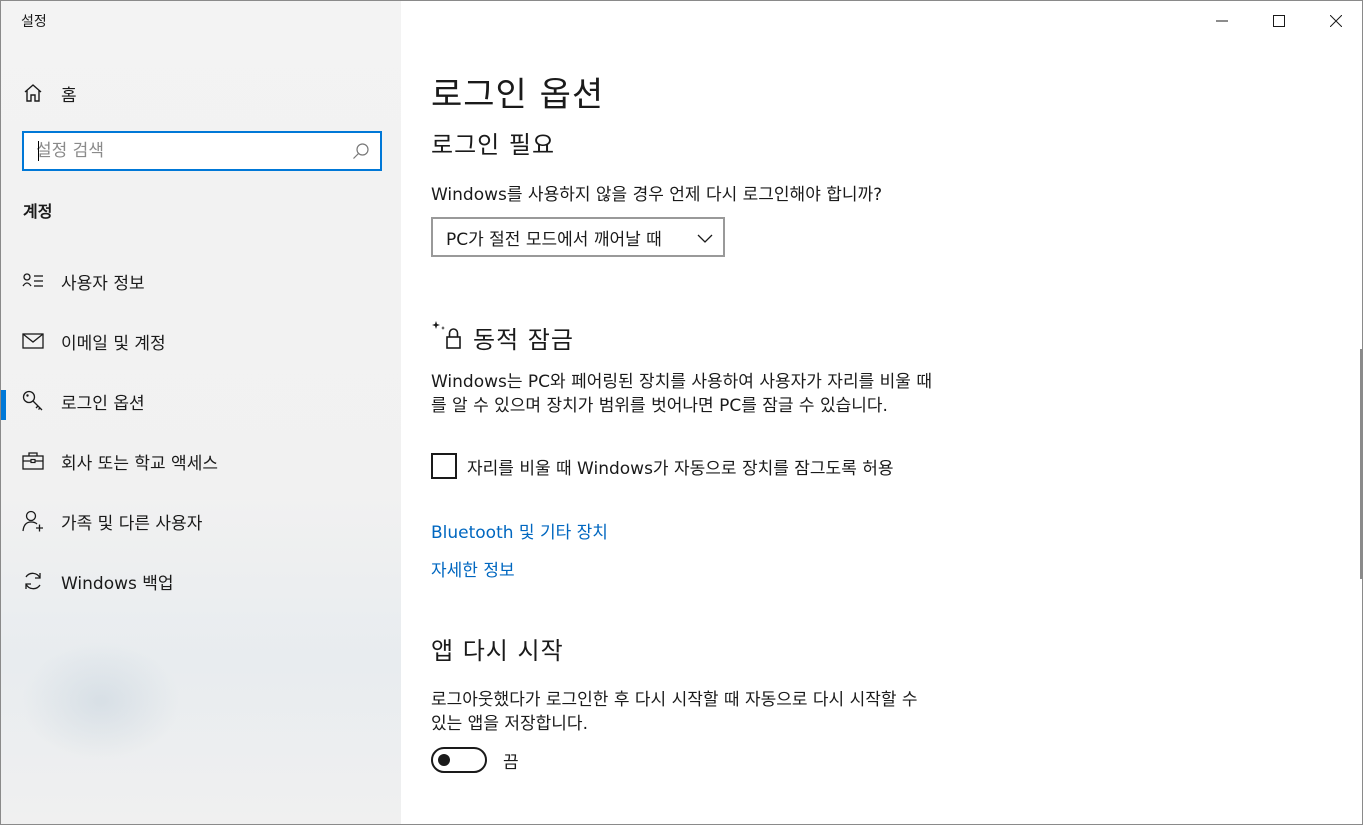 The width and height of the screenshot is (1363, 825). I want to click on user-info-icon, so click(33, 281).